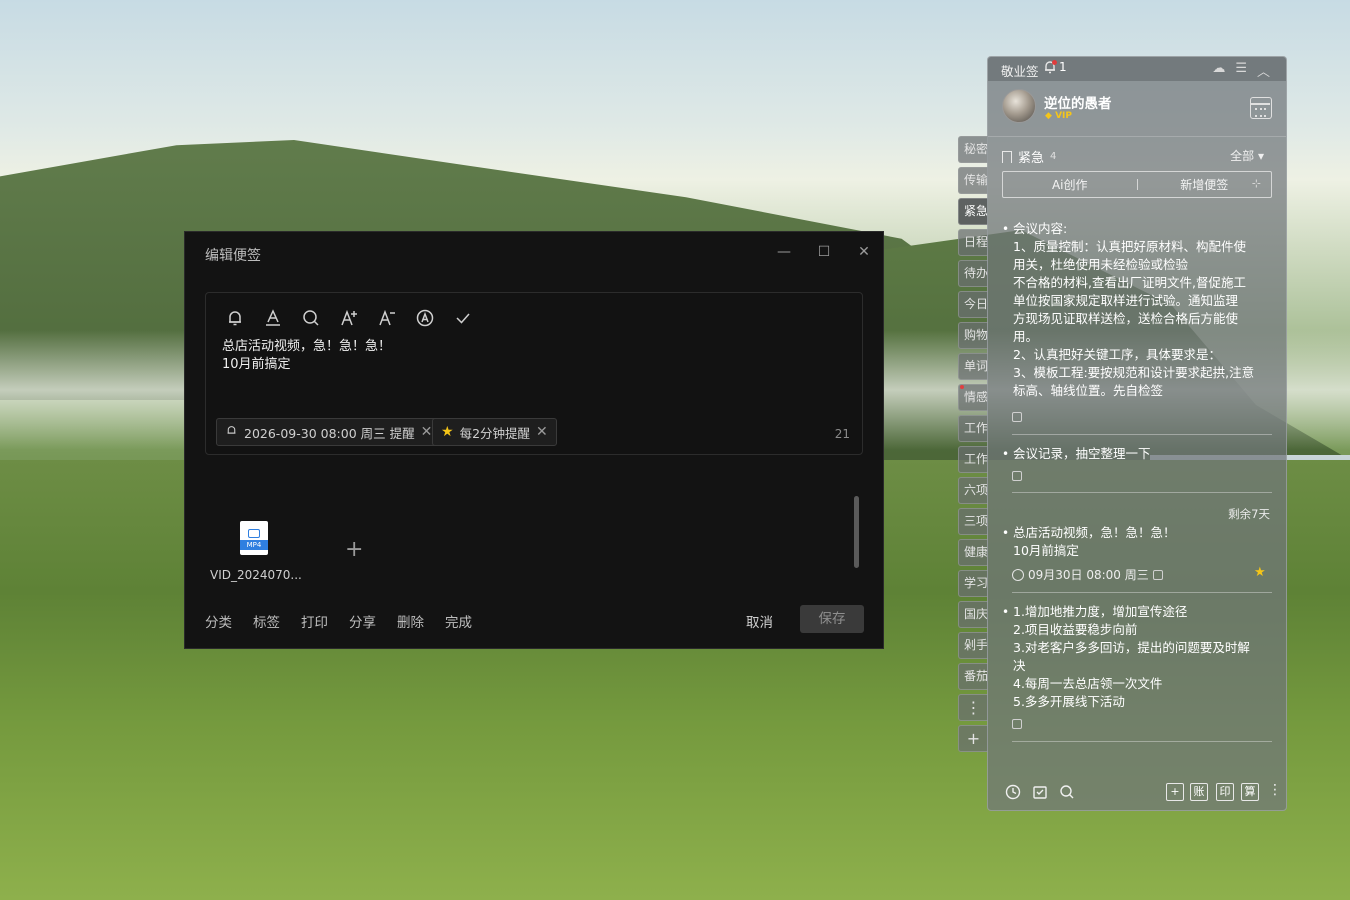  Describe the element at coordinates (362, 621) in the screenshot. I see `share-button: 分享` at that location.